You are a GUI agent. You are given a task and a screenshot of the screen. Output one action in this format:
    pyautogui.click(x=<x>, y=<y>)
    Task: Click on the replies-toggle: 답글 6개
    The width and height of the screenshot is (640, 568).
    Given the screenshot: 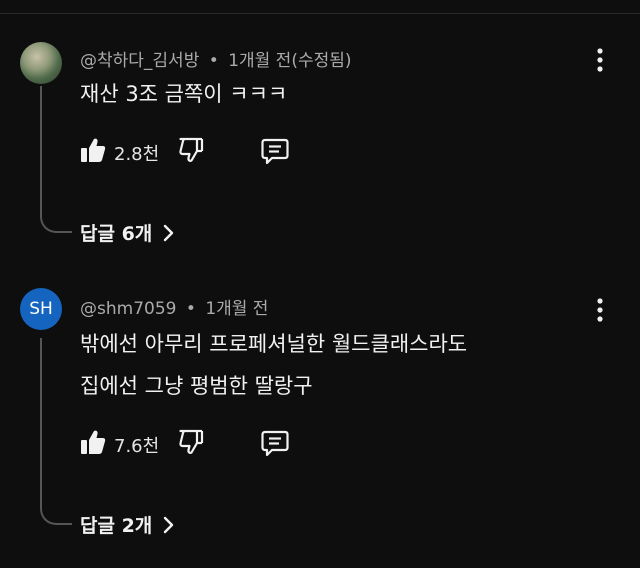 What is the action you would take?
    pyautogui.click(x=127, y=232)
    